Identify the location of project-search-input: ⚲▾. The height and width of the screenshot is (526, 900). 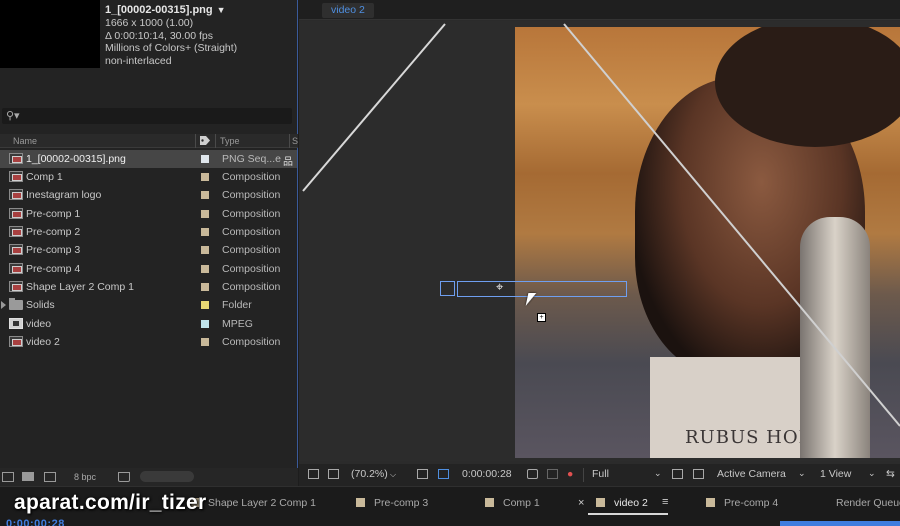
(147, 116).